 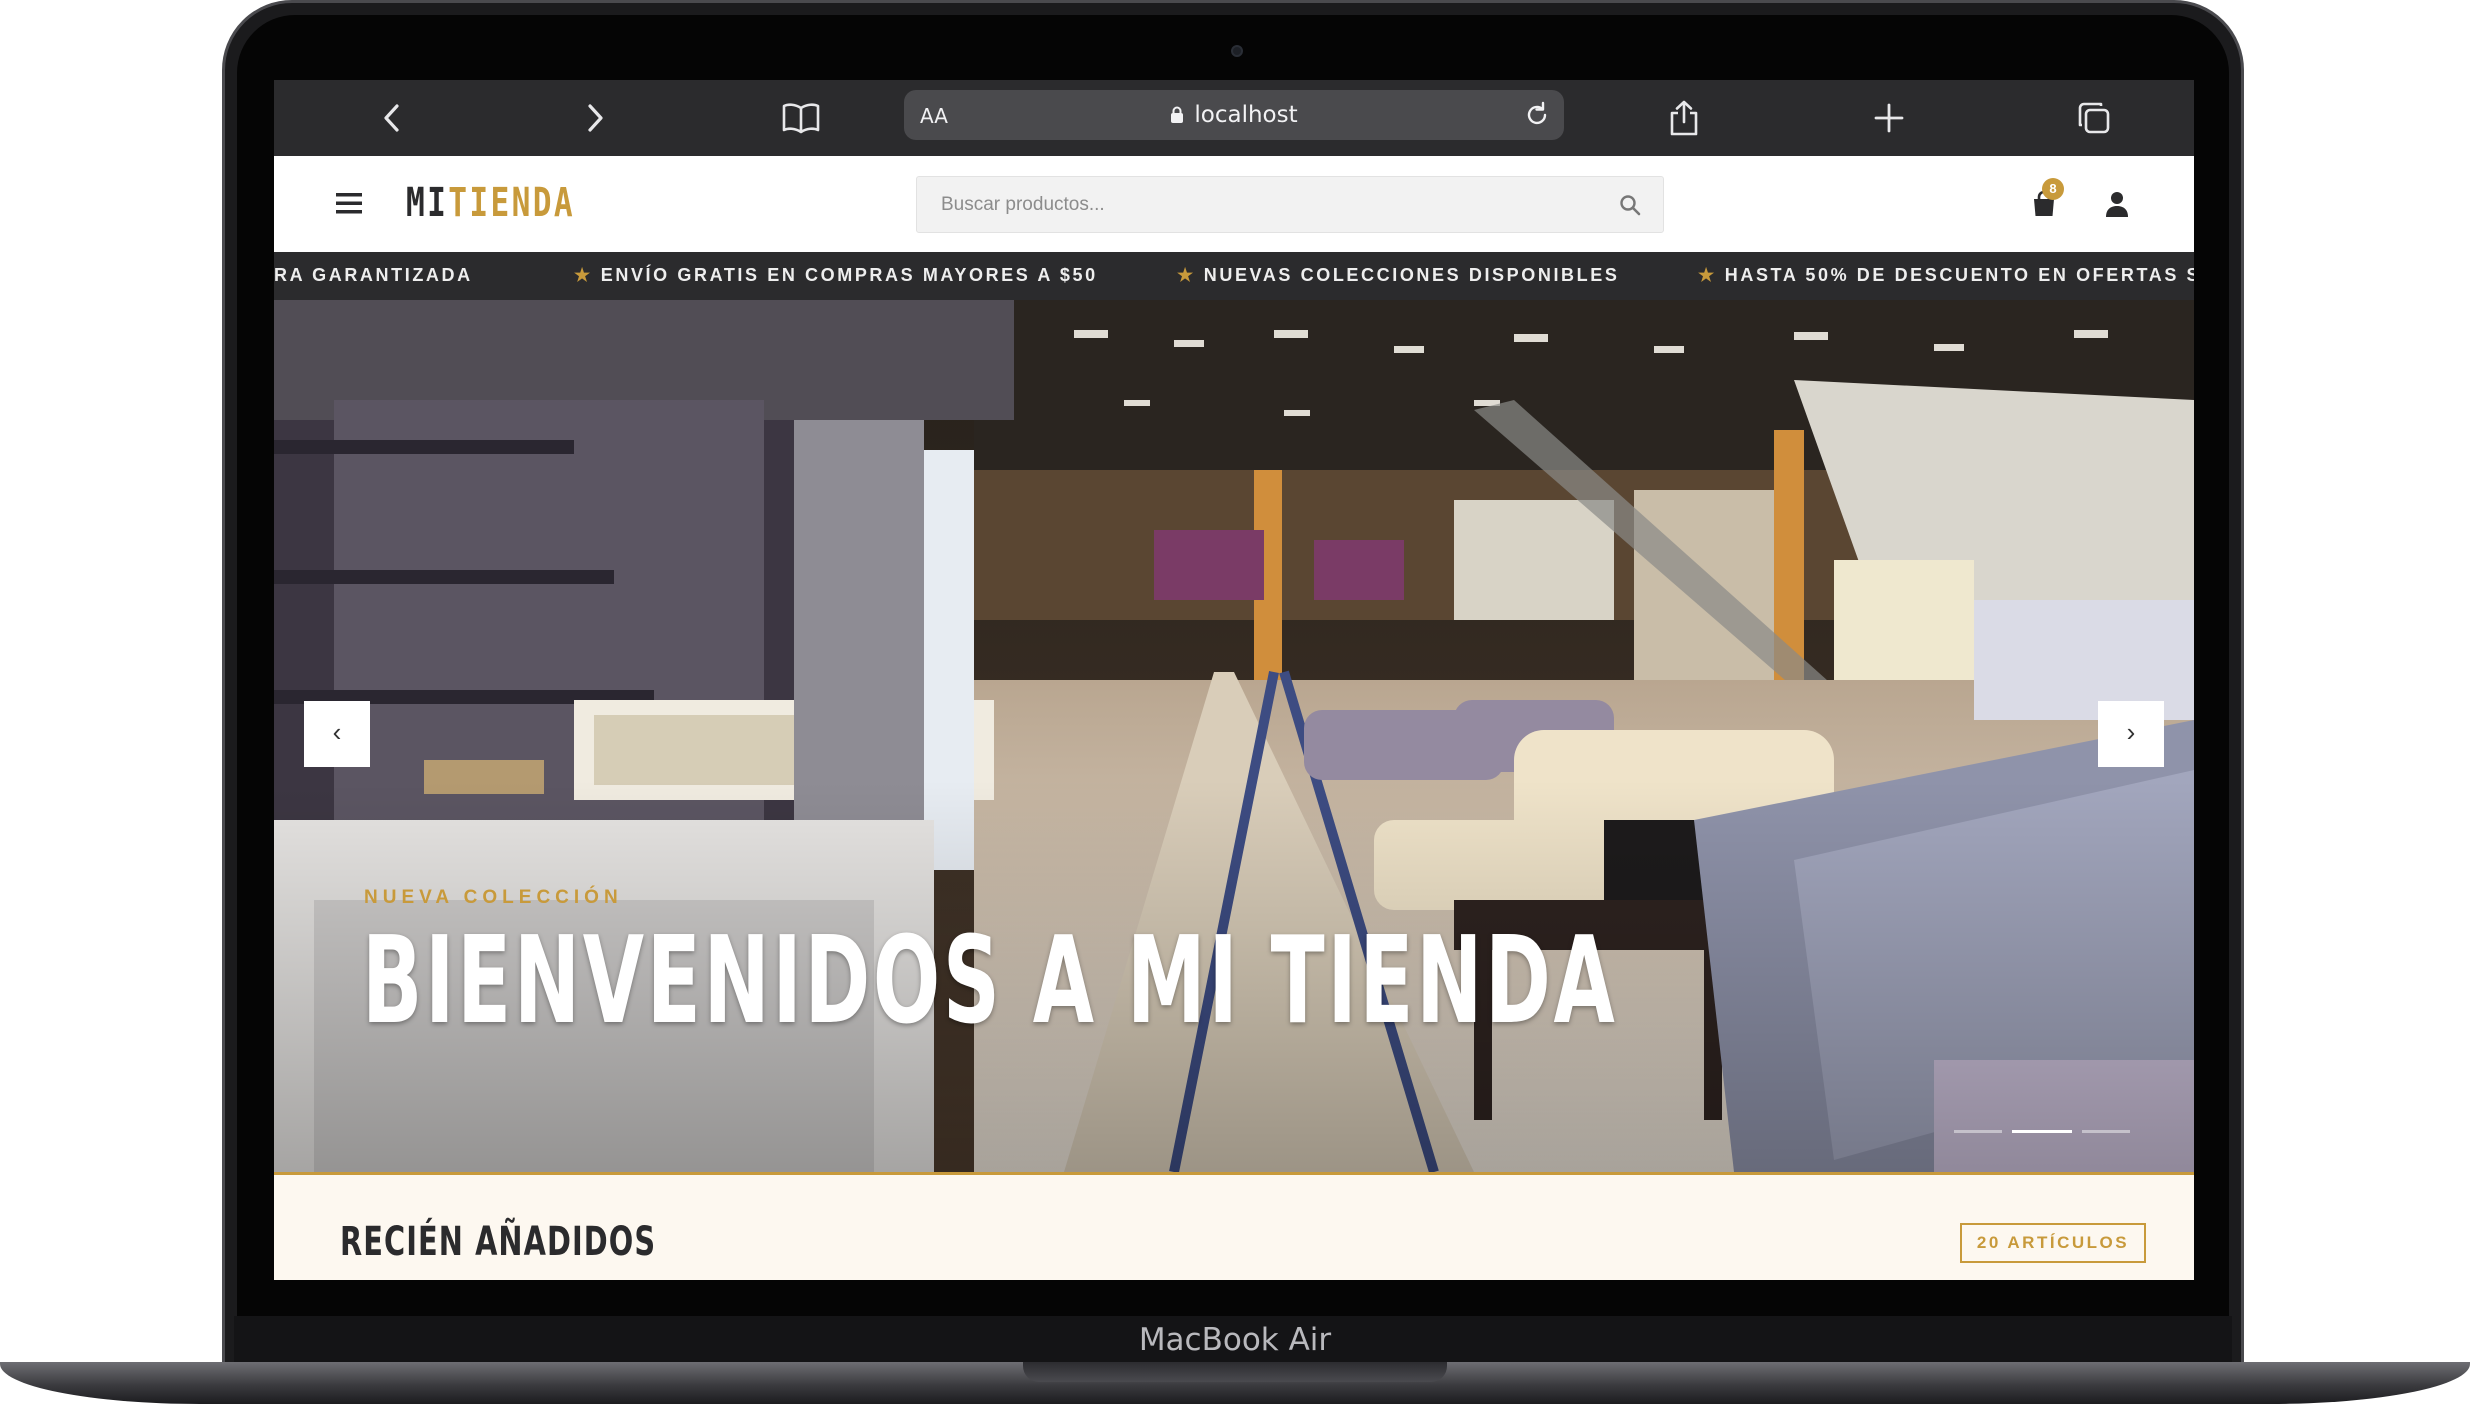 What do you see at coordinates (512, 203) in the screenshot?
I see `logo-part-tienda: TIENDA` at bounding box center [512, 203].